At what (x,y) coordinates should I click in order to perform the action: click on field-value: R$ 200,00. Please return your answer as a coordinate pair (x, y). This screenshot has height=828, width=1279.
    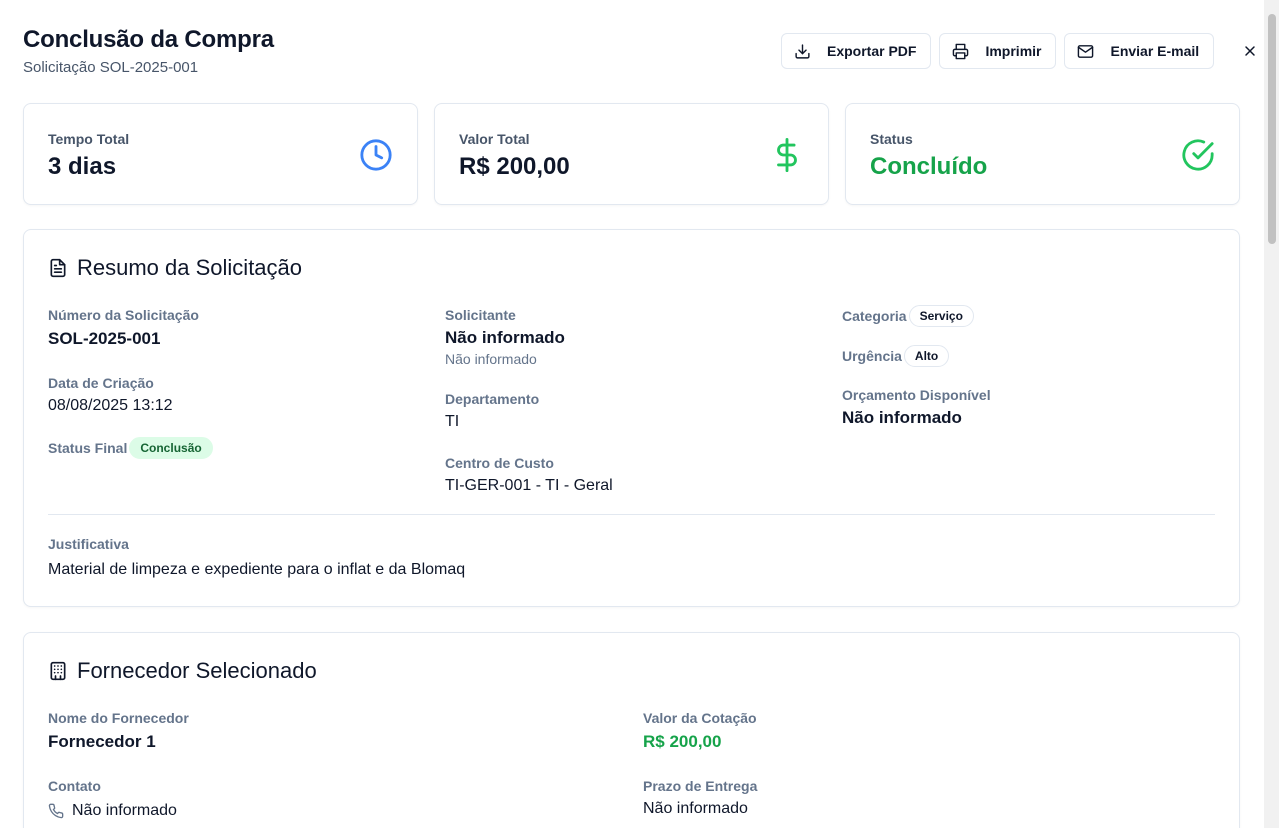
    Looking at the image, I should click on (682, 741).